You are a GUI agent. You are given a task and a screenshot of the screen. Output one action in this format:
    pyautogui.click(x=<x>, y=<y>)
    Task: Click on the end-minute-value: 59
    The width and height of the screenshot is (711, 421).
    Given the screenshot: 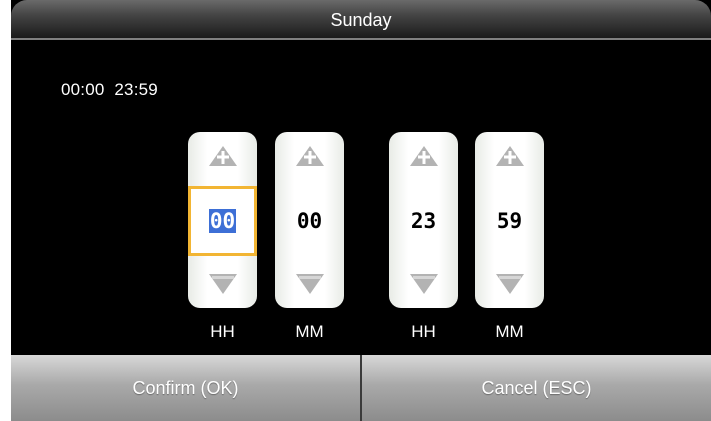 What is the action you would take?
    pyautogui.click(x=509, y=221)
    